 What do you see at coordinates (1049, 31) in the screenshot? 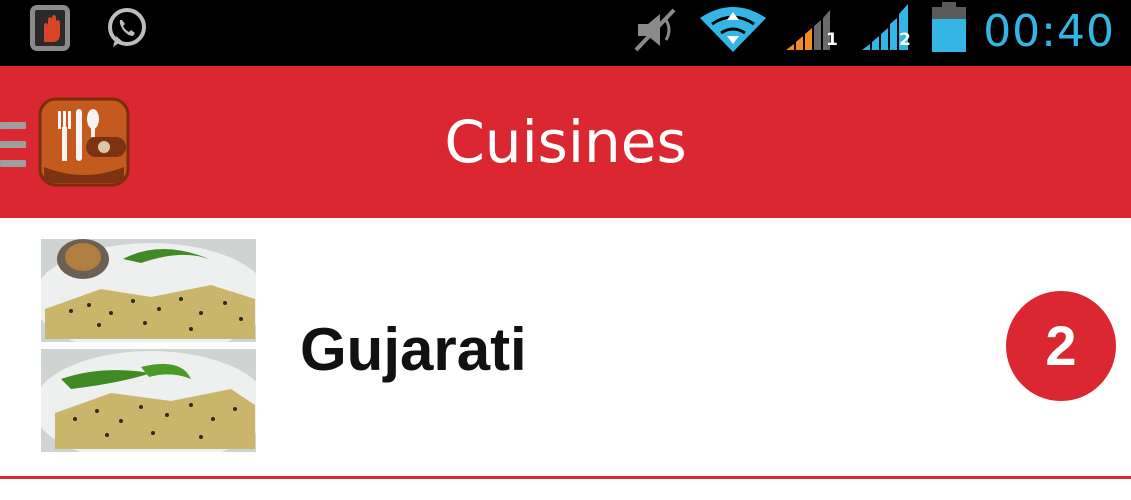
I see `clock-time: 00:40` at bounding box center [1049, 31].